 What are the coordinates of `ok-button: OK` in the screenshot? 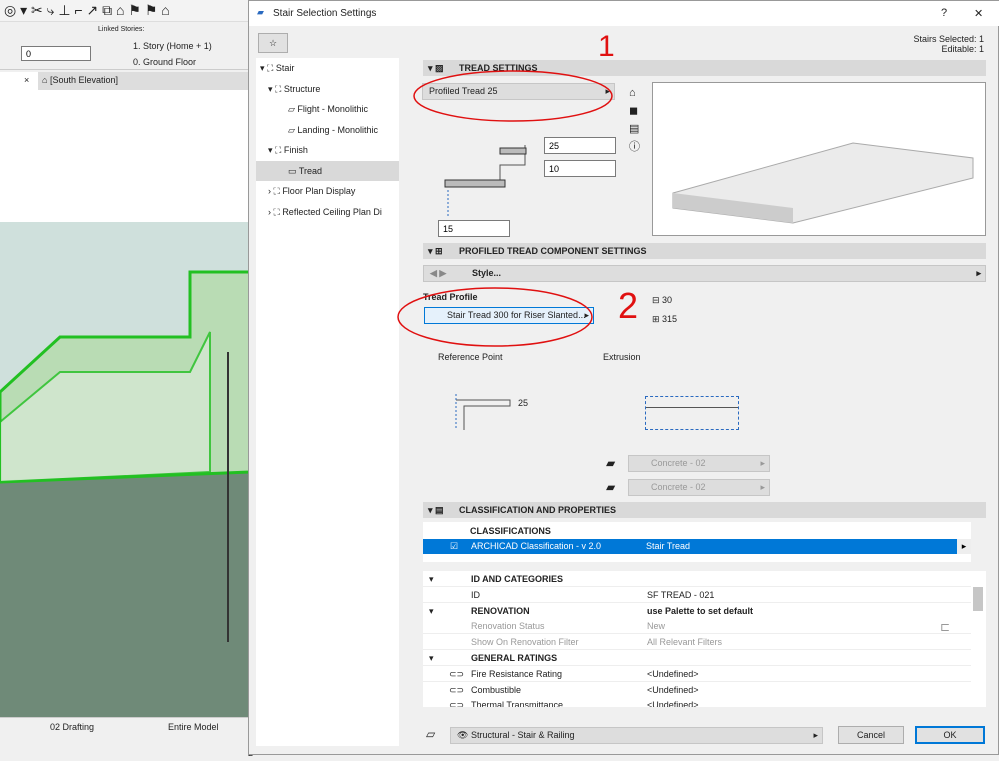 It's located at (950, 735).